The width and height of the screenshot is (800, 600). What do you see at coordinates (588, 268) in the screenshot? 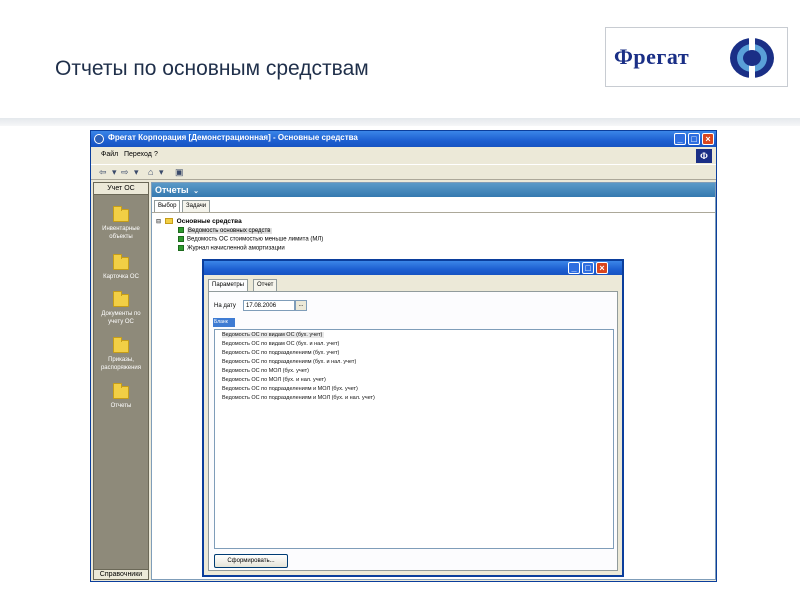
I see `dialog-maximize-button: □` at bounding box center [588, 268].